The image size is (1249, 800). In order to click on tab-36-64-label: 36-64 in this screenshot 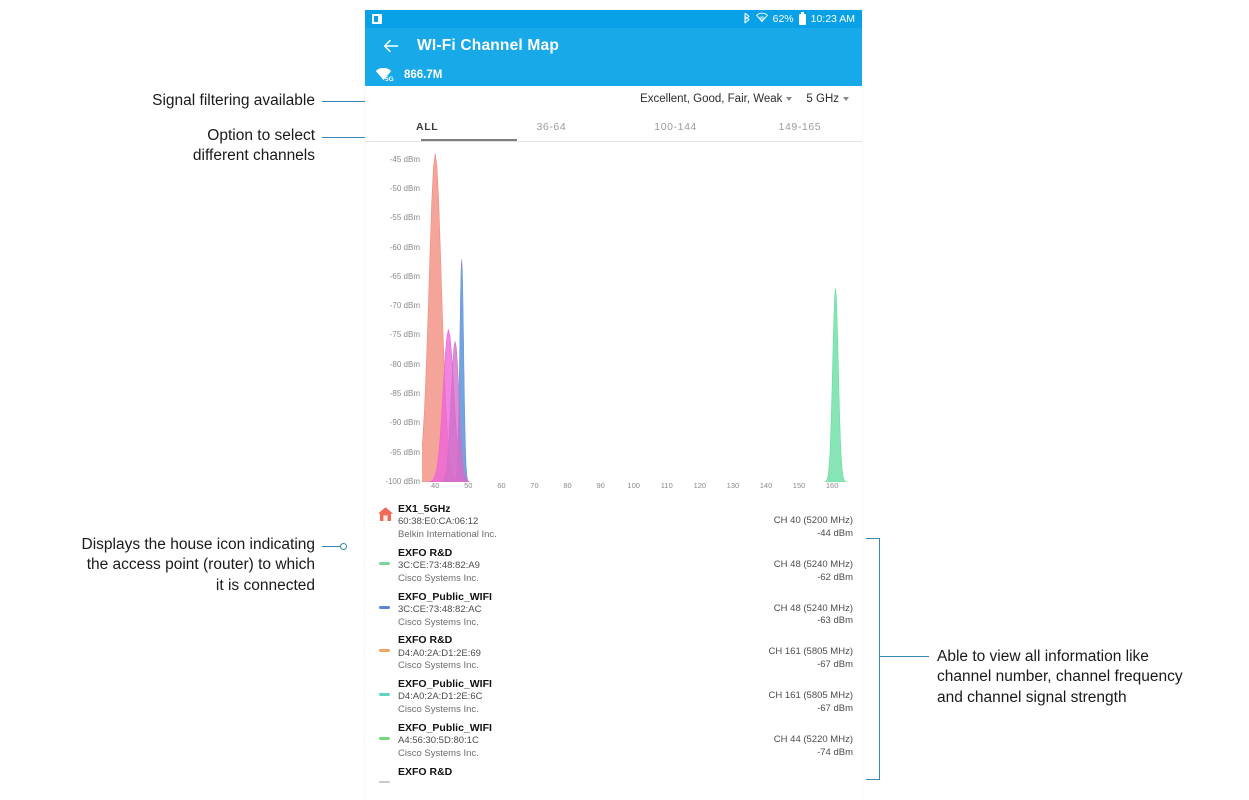, I will do `click(551, 126)`.